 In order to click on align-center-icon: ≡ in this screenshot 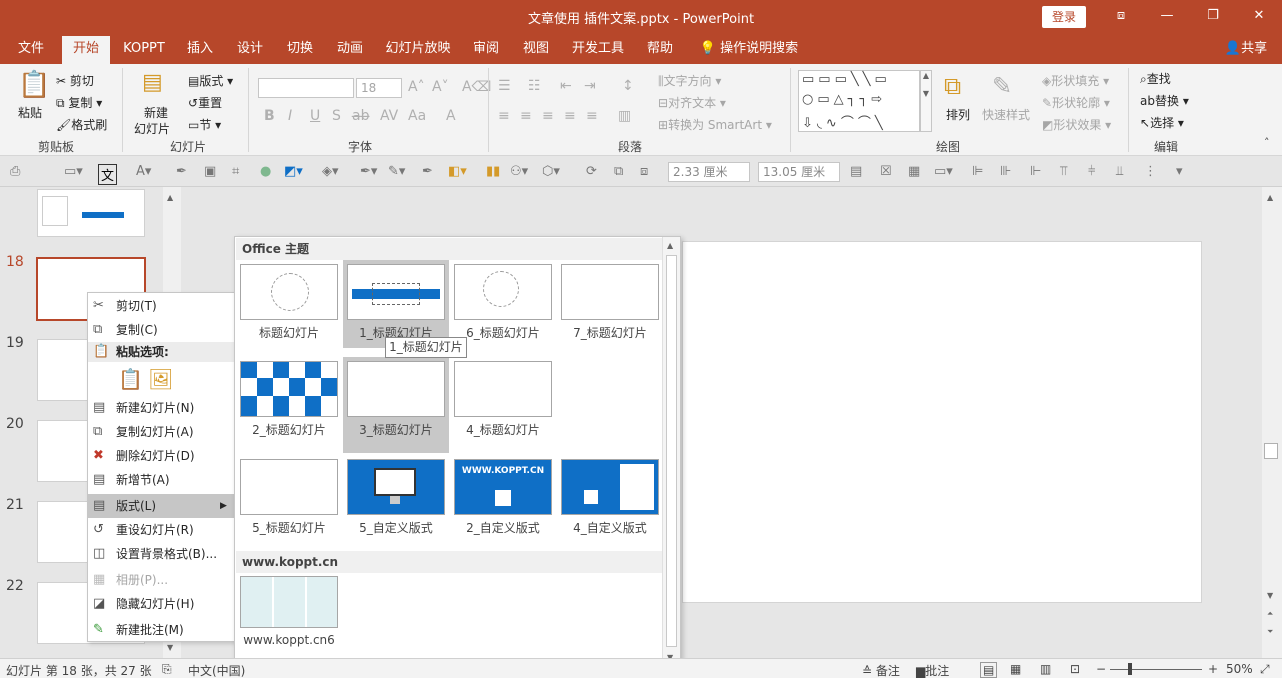, I will do `click(526, 116)`.